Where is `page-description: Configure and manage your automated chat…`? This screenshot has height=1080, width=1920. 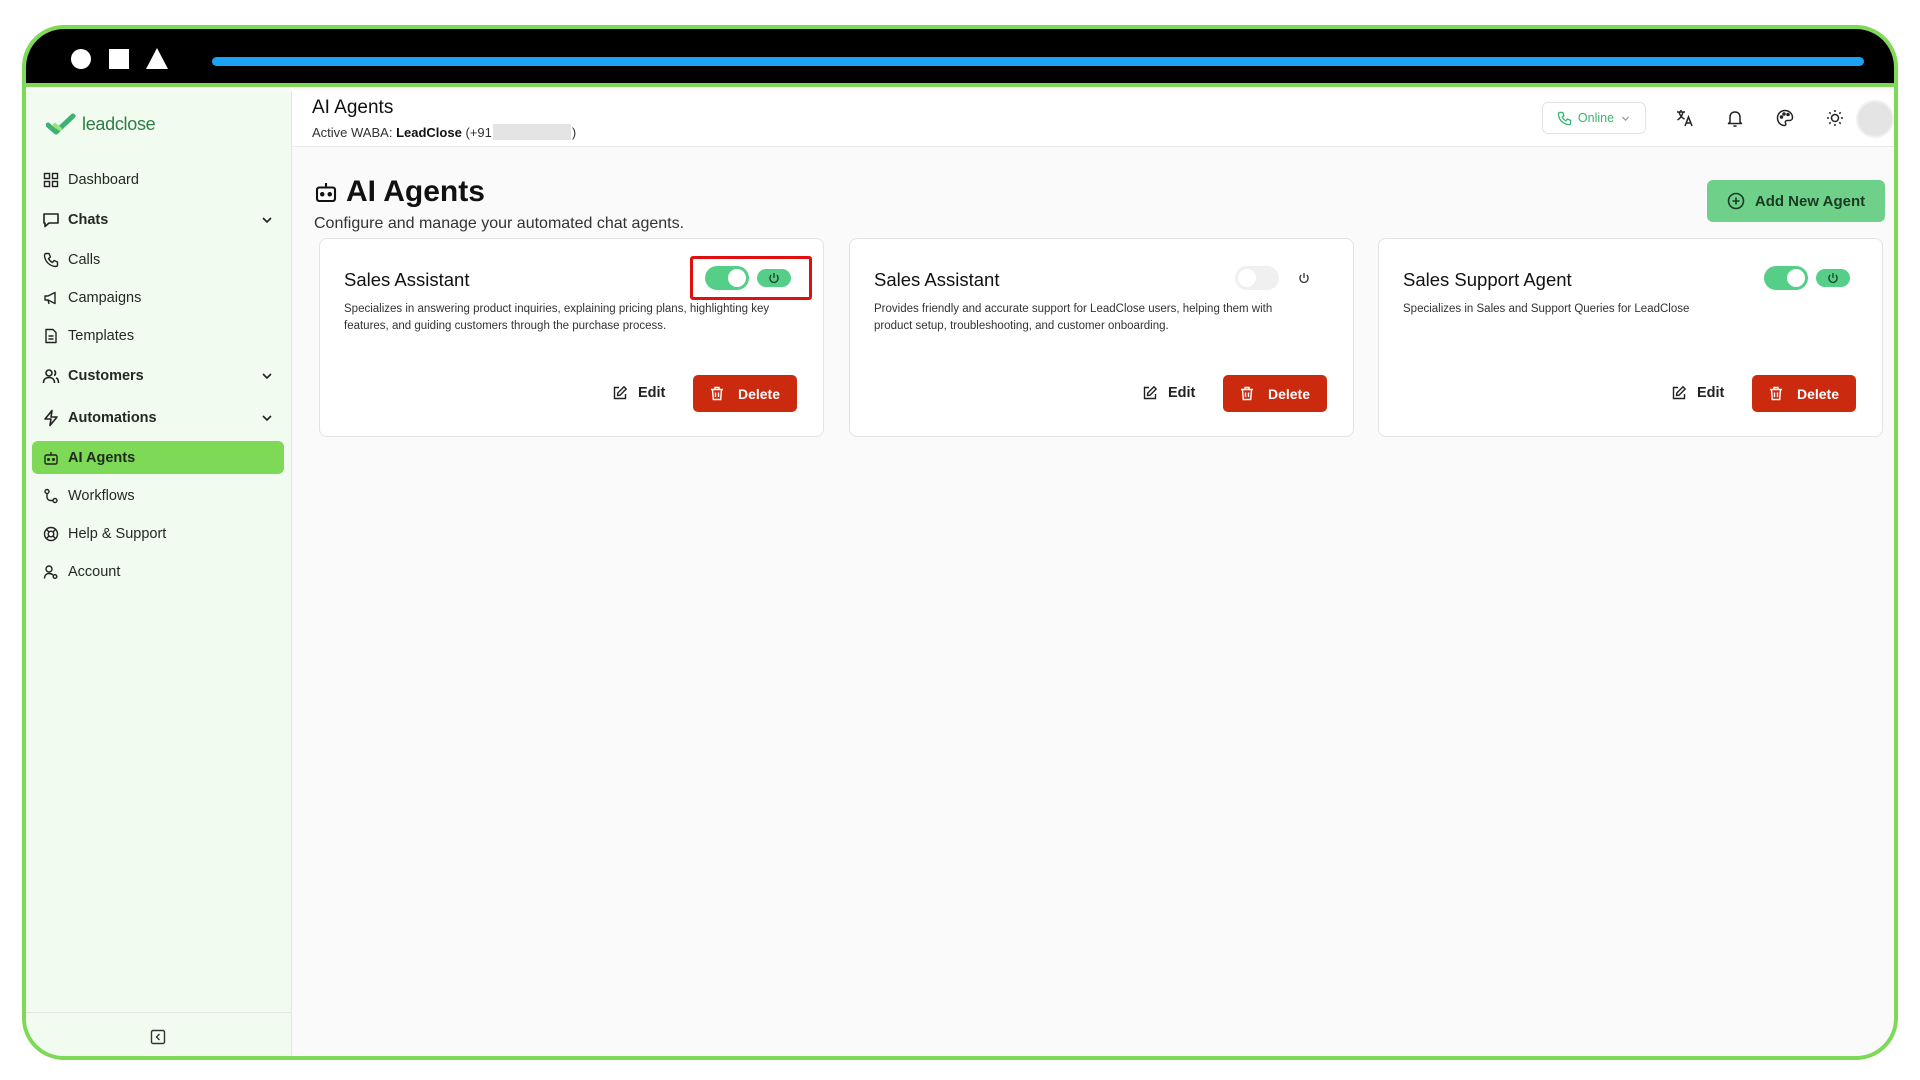 page-description: Configure and manage your automated chat… is located at coordinates (499, 223).